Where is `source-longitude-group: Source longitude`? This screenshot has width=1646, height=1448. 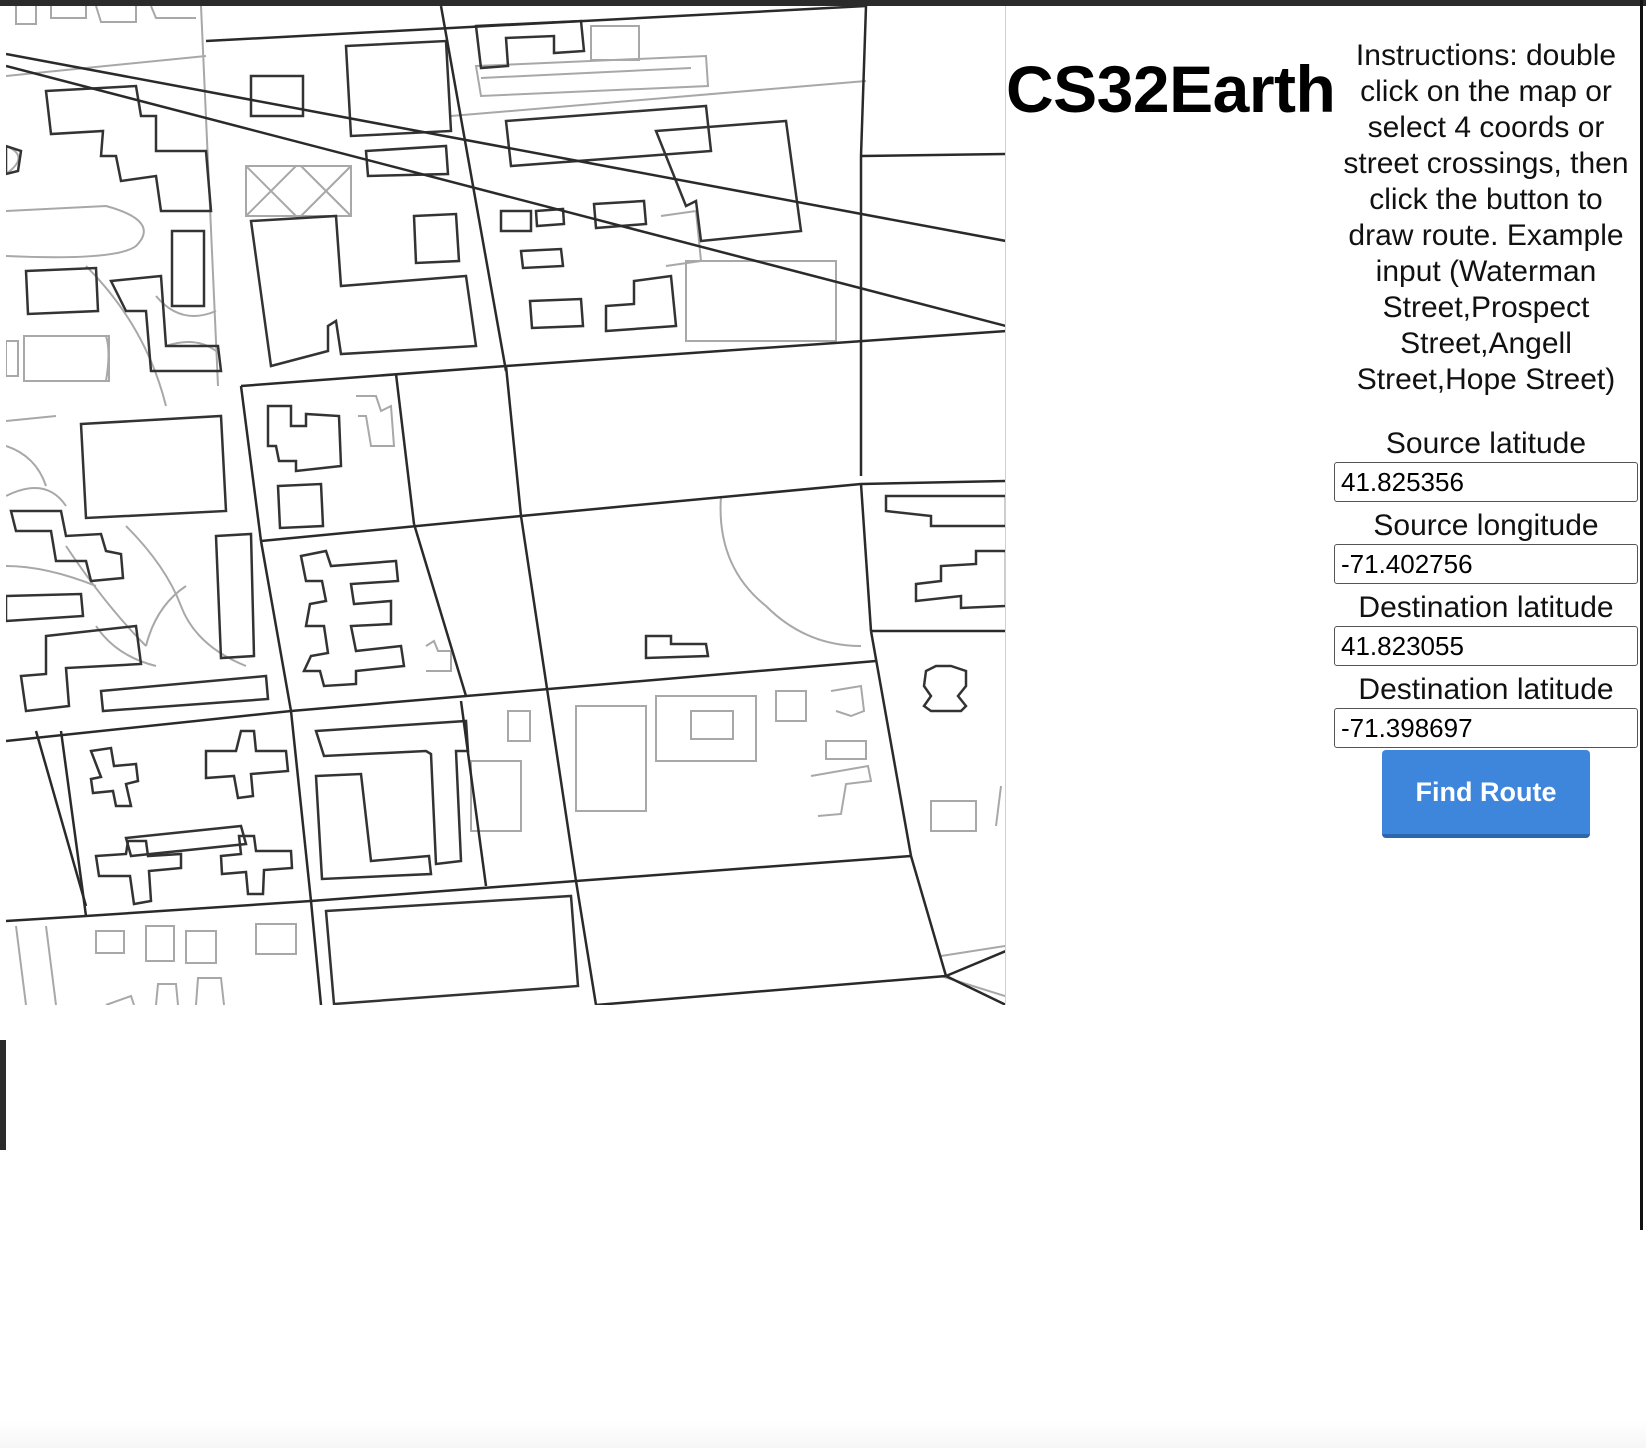
source-longitude-group: Source longitude is located at coordinates (1486, 546).